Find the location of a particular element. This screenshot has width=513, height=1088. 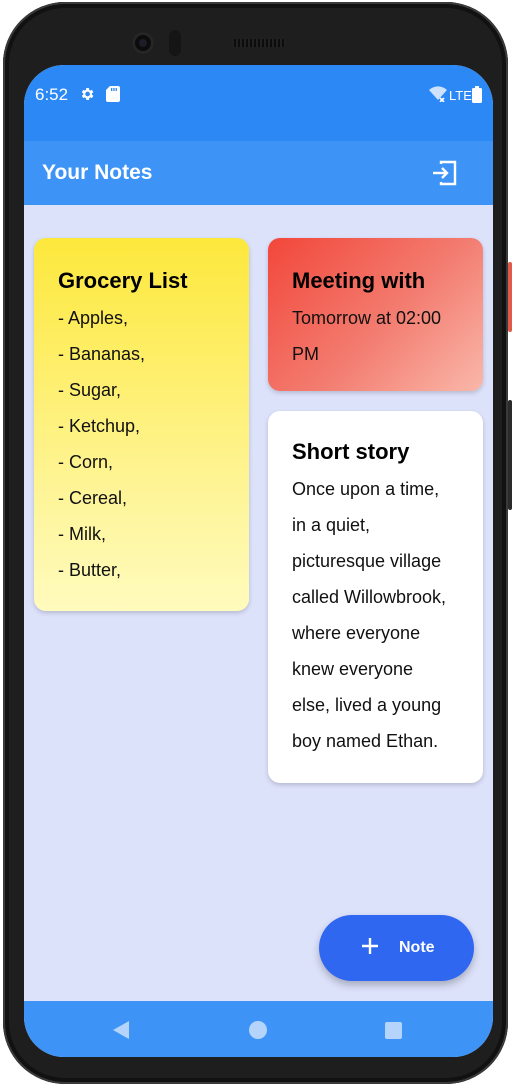

front-camera is located at coordinates (143, 43).